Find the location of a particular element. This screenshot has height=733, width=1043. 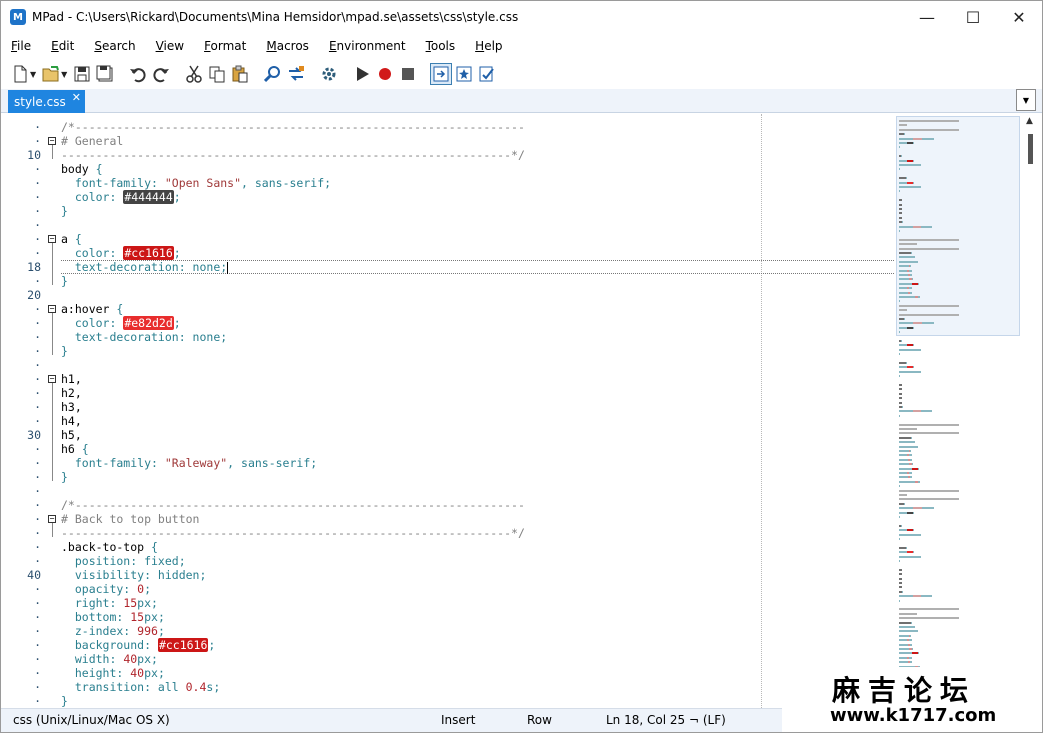

open-button is located at coordinates (51, 74).